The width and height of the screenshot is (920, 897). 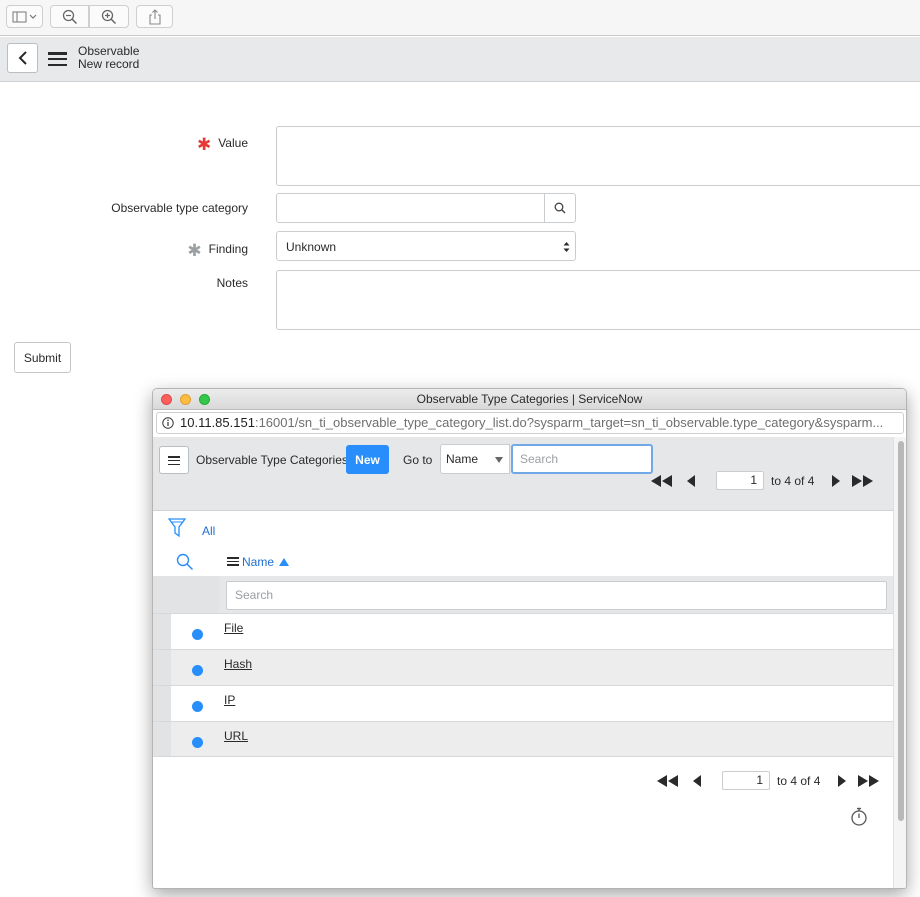 I want to click on zoom-out-button, so click(x=69, y=16).